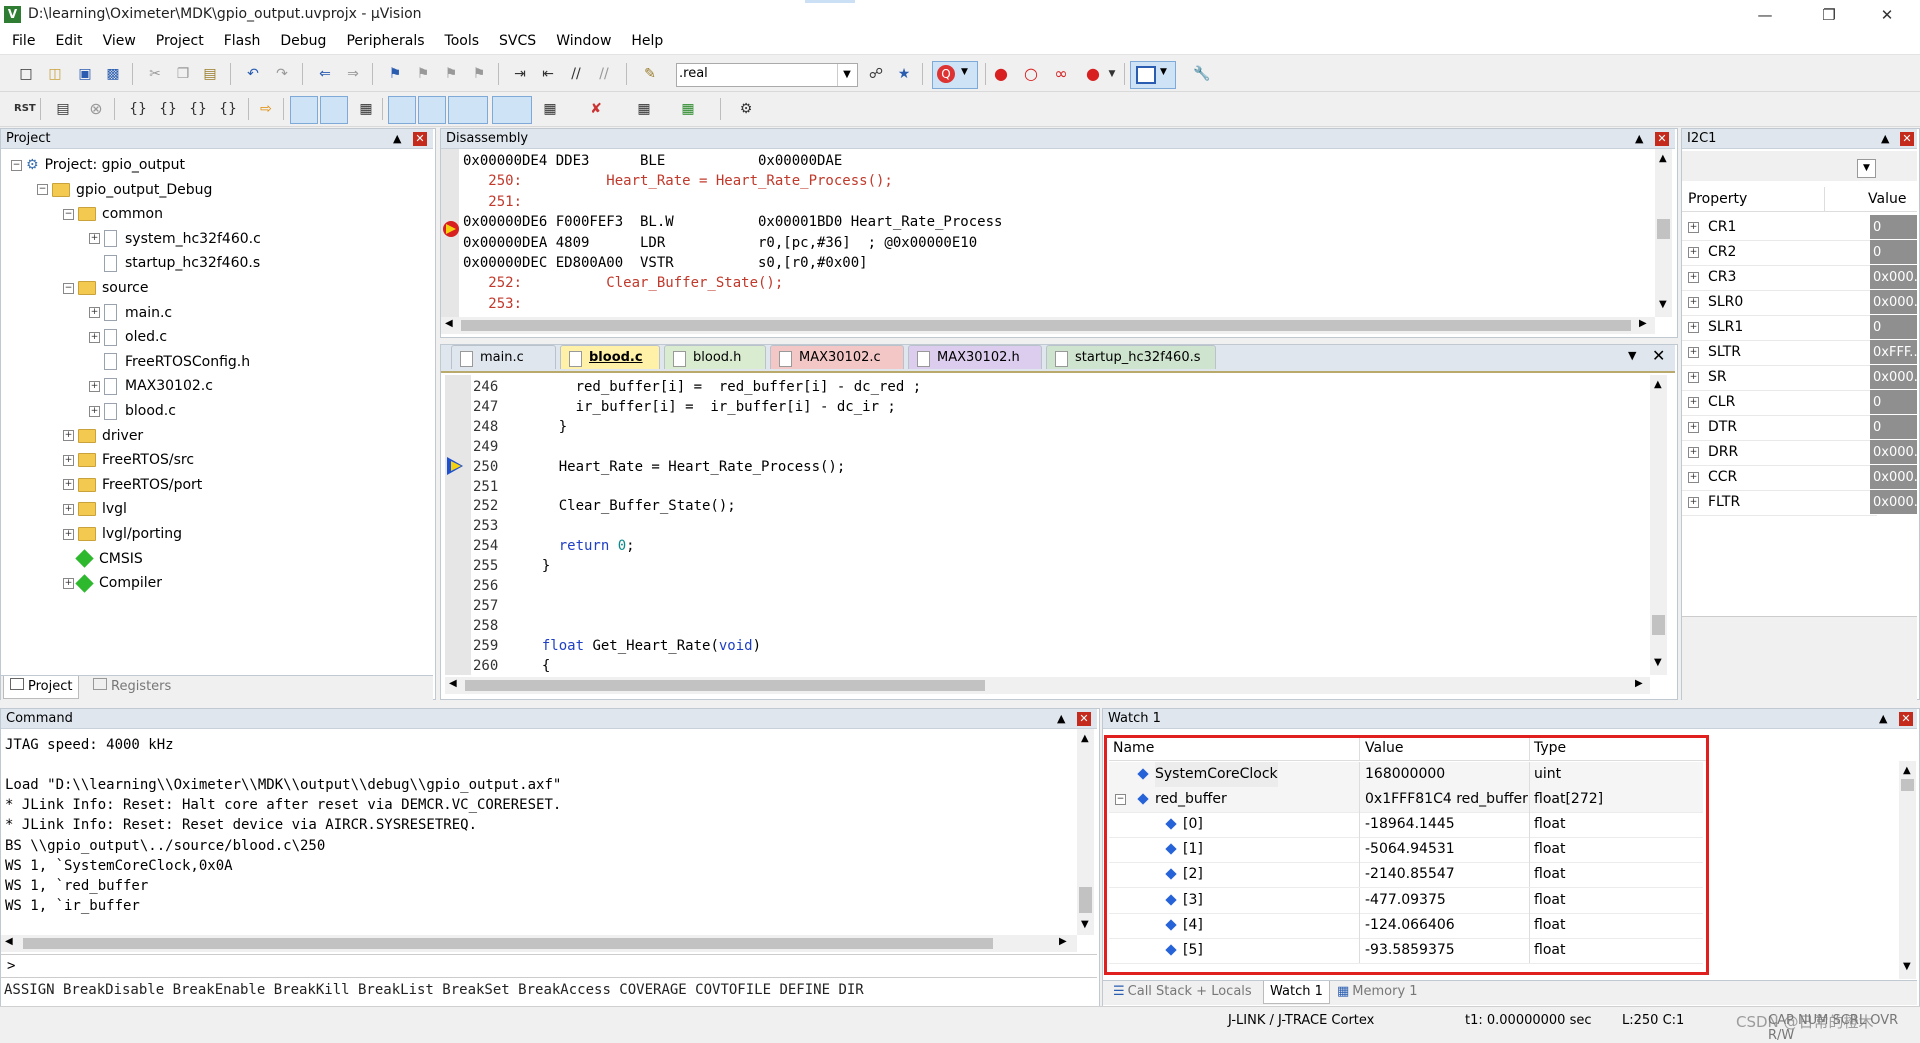  I want to click on disassembly-vscroll: ▲ ▼, so click(1663, 233).